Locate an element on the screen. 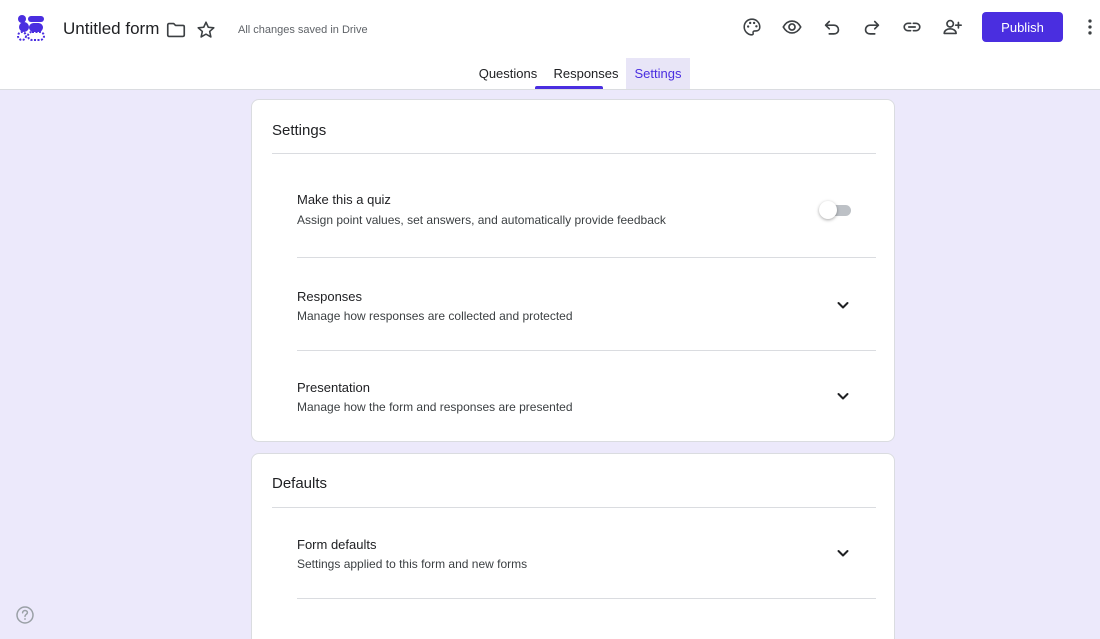 The width and height of the screenshot is (1100, 639). form-tabs: Questions Responses Settings is located at coordinates (550, 74).